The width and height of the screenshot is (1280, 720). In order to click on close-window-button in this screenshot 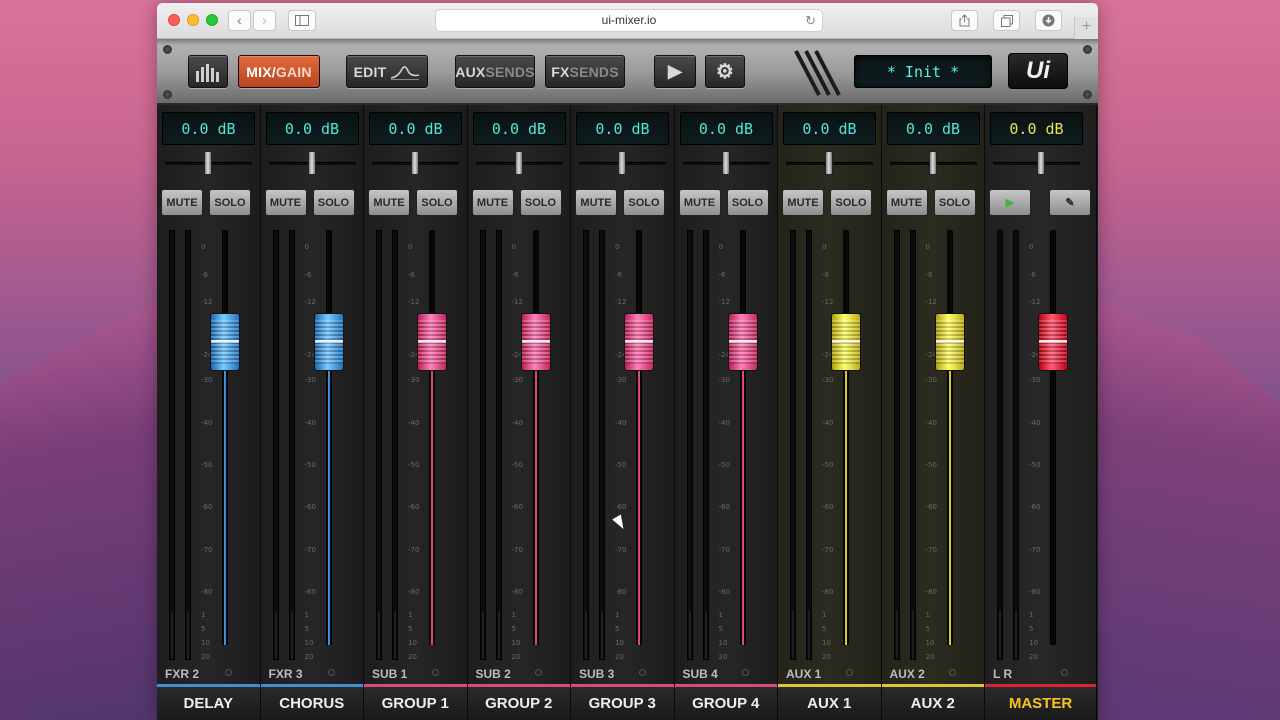, I will do `click(174, 20)`.